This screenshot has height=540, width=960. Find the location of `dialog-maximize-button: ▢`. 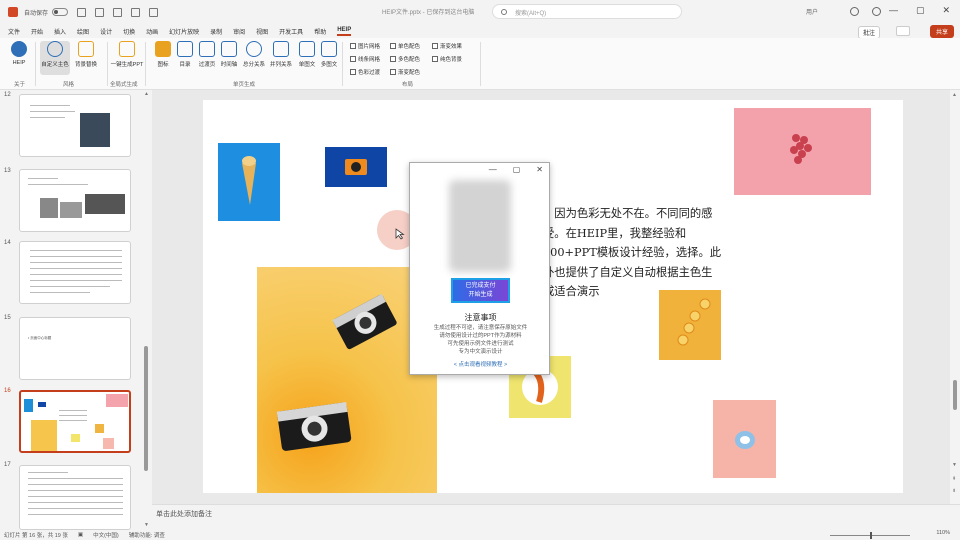

dialog-maximize-button: ▢ is located at coordinates (517, 169).